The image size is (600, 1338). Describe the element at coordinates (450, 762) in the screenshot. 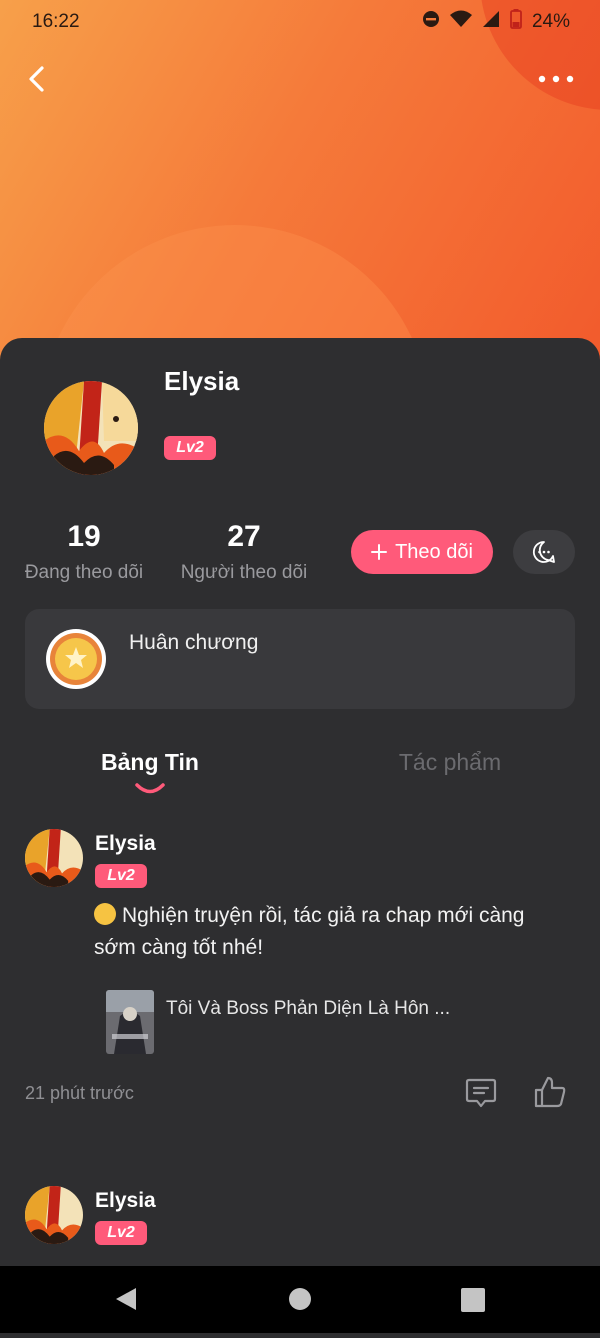

I see `tab-works: Tác phẩm` at that location.